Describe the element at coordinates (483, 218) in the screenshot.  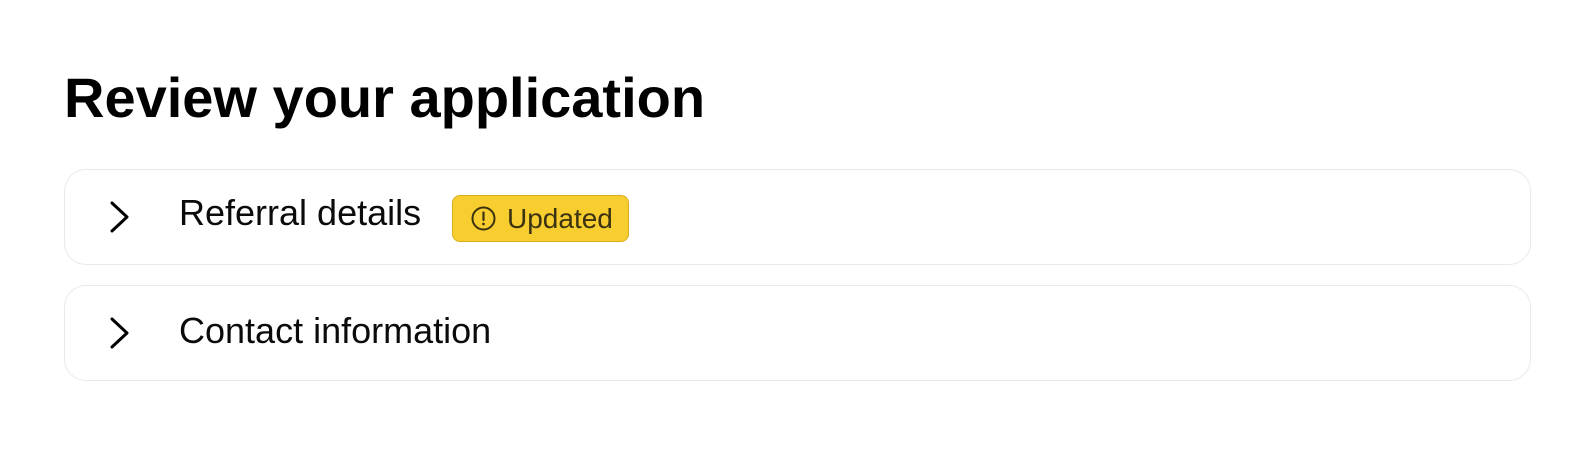
I see `alert-circle-icon` at that location.